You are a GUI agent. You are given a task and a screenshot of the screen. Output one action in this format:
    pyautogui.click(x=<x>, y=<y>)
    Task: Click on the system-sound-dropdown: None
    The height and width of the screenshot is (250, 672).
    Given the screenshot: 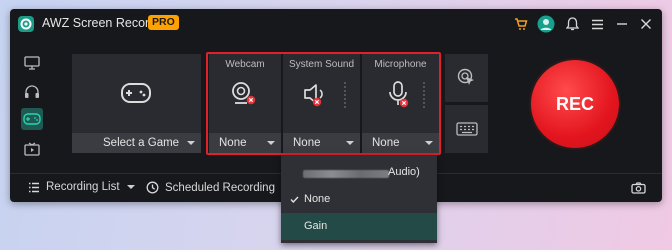 What is the action you would take?
    pyautogui.click(x=321, y=143)
    